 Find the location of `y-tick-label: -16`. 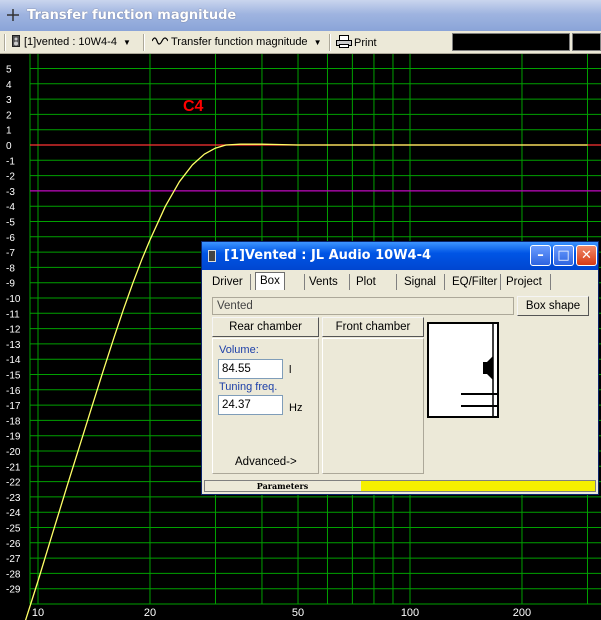

y-tick-label: -16 is located at coordinates (13, 391).